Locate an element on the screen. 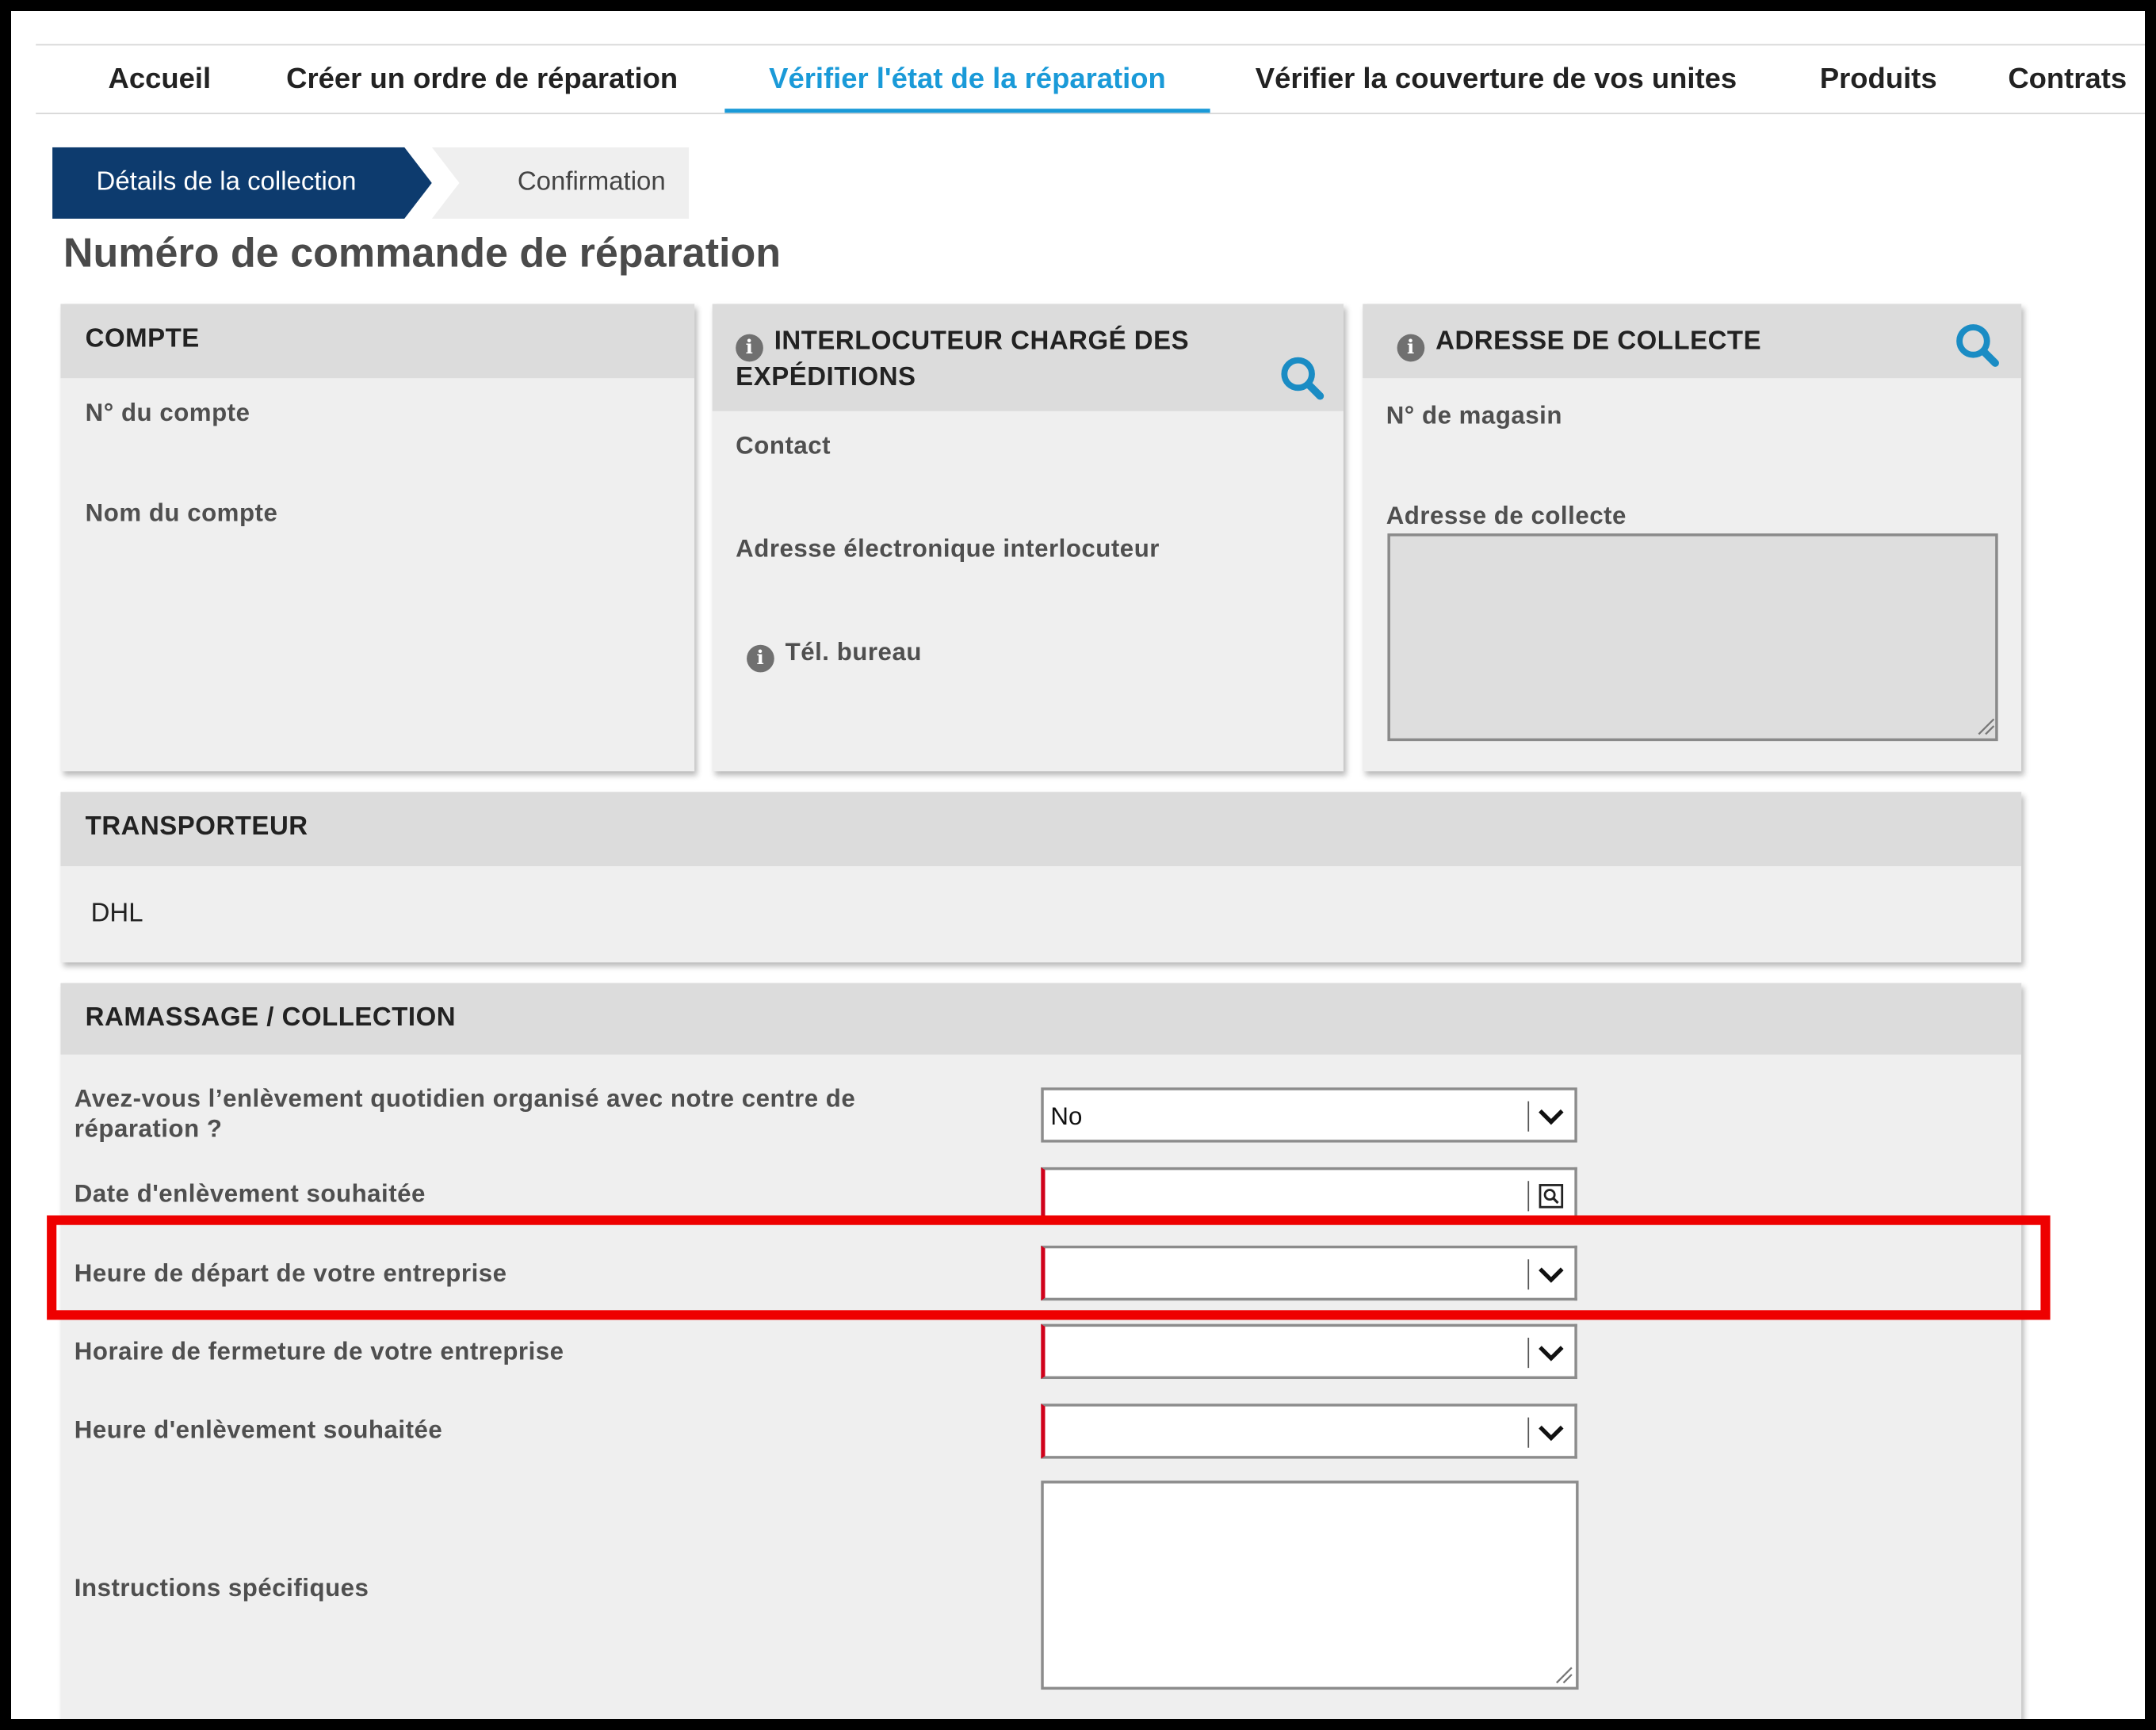 The width and height of the screenshot is (2156, 1730). pickup-title: RAMASSAGE / COLLECTION is located at coordinates (271, 1018).